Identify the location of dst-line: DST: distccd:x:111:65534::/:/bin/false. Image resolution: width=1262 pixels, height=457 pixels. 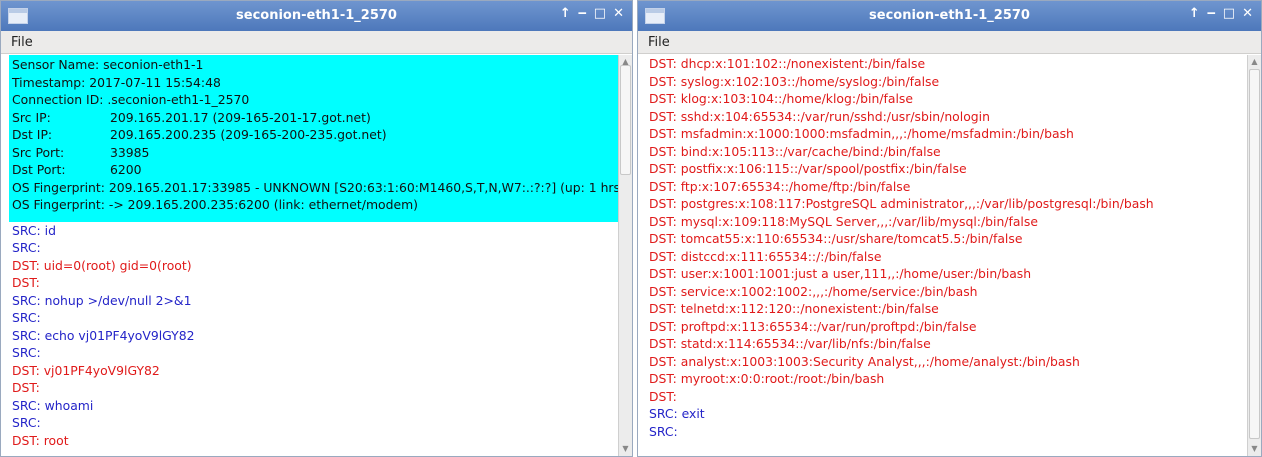
(765, 256).